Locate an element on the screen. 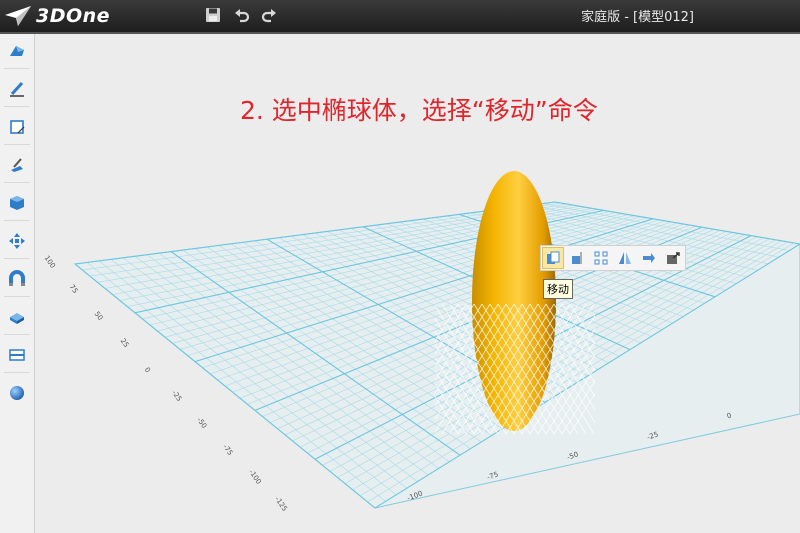 The image size is (800, 533). feature-modify-icon is located at coordinates (17, 165).